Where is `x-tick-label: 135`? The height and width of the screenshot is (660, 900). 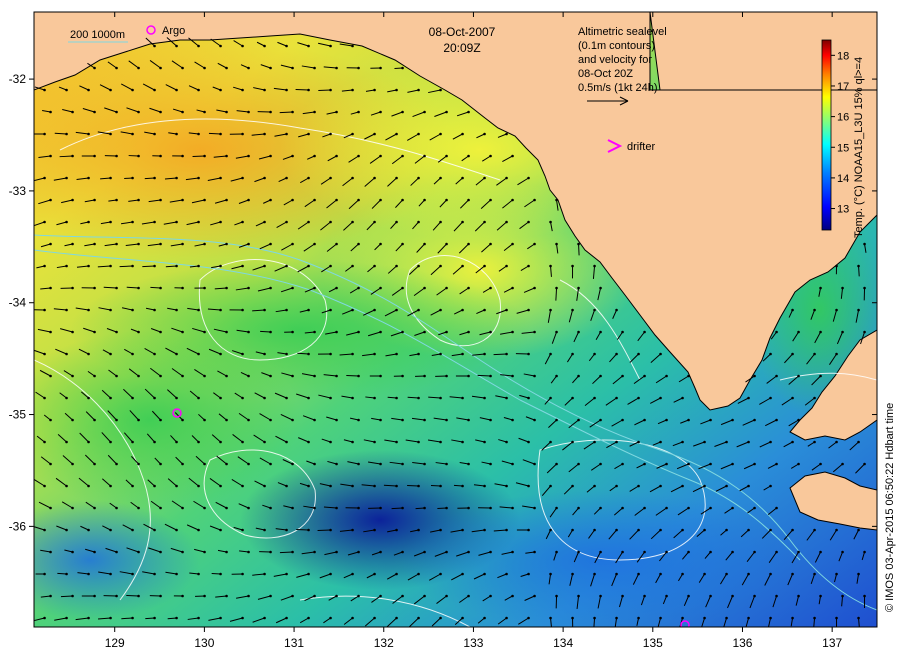 x-tick-label: 135 is located at coordinates (653, 643).